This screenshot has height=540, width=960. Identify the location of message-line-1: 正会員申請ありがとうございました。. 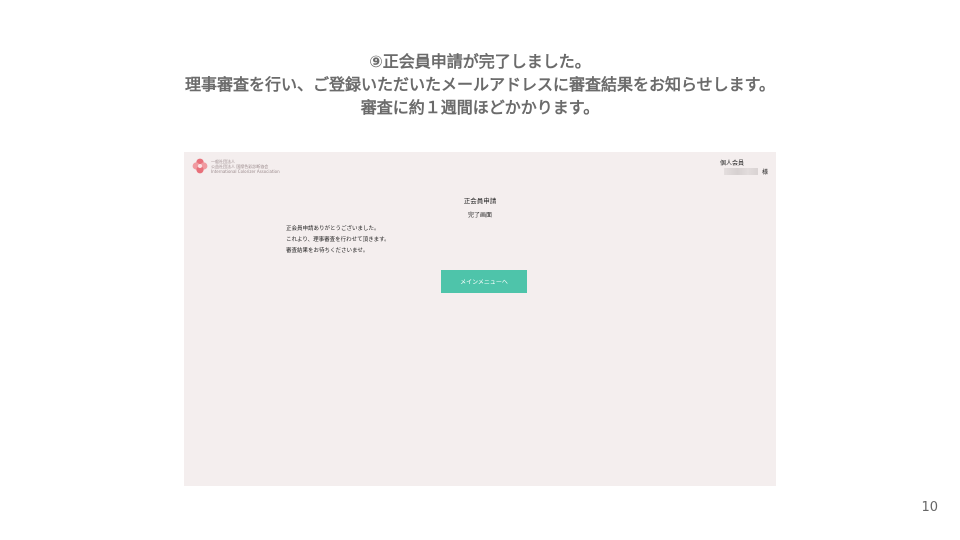
(333, 229).